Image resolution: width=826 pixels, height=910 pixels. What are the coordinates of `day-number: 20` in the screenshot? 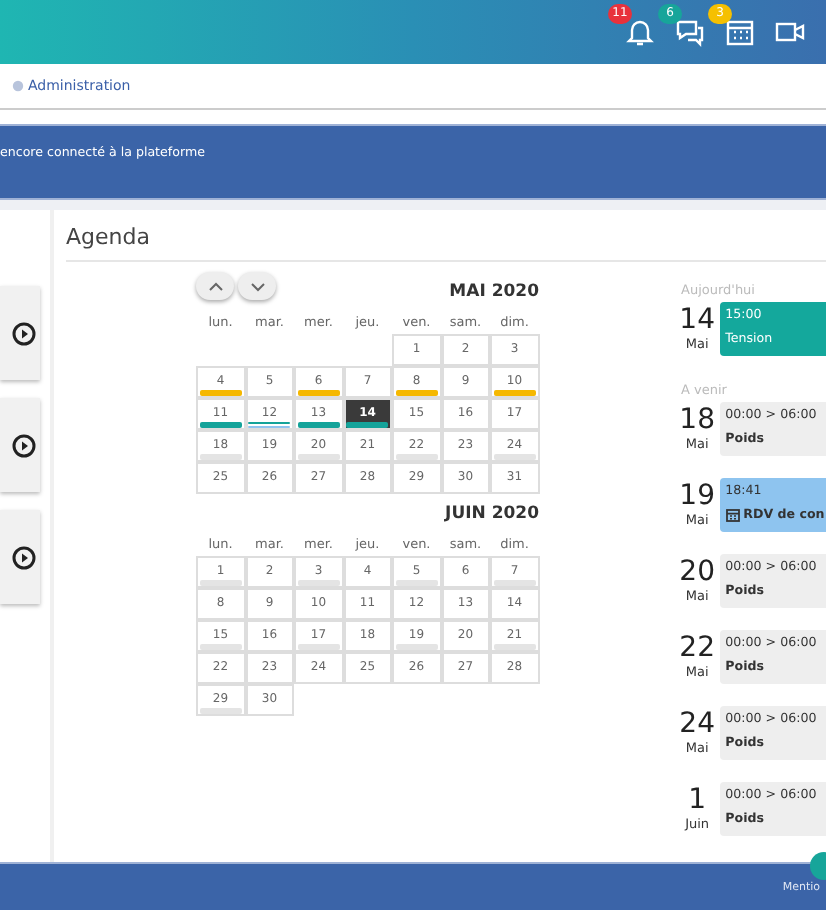 It's located at (697, 573).